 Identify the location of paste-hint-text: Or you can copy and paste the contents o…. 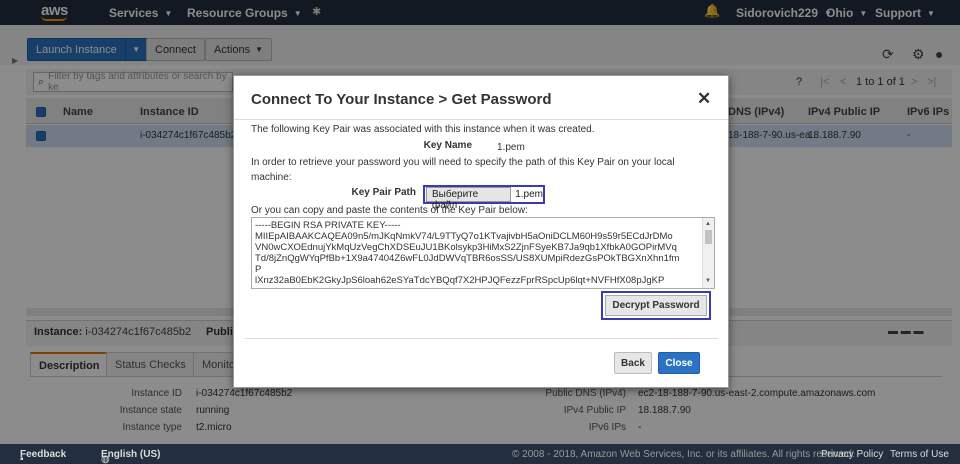
(389, 210).